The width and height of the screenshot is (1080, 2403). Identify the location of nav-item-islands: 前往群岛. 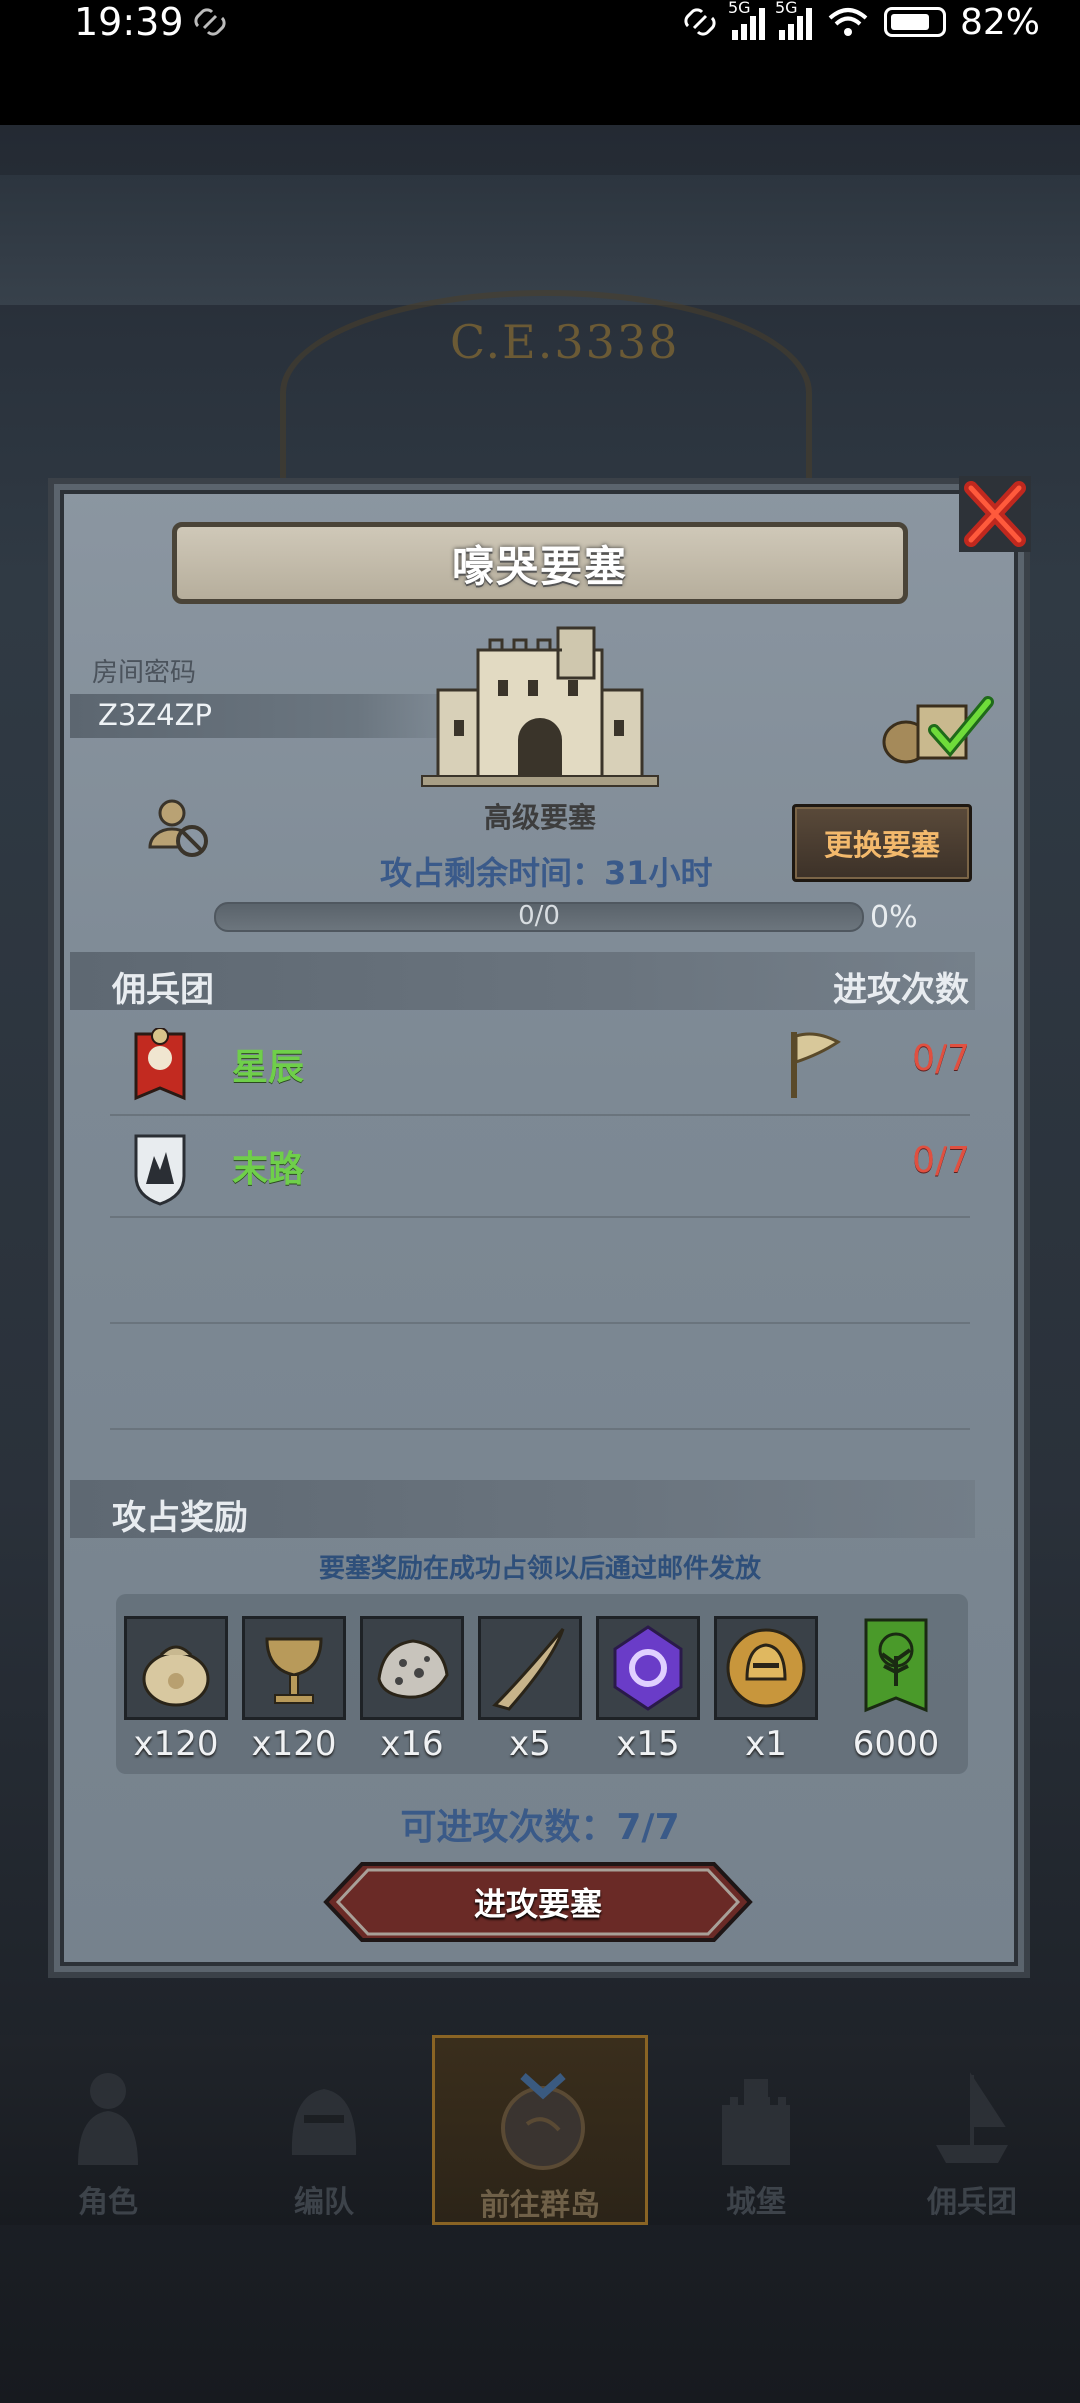
(540, 2130).